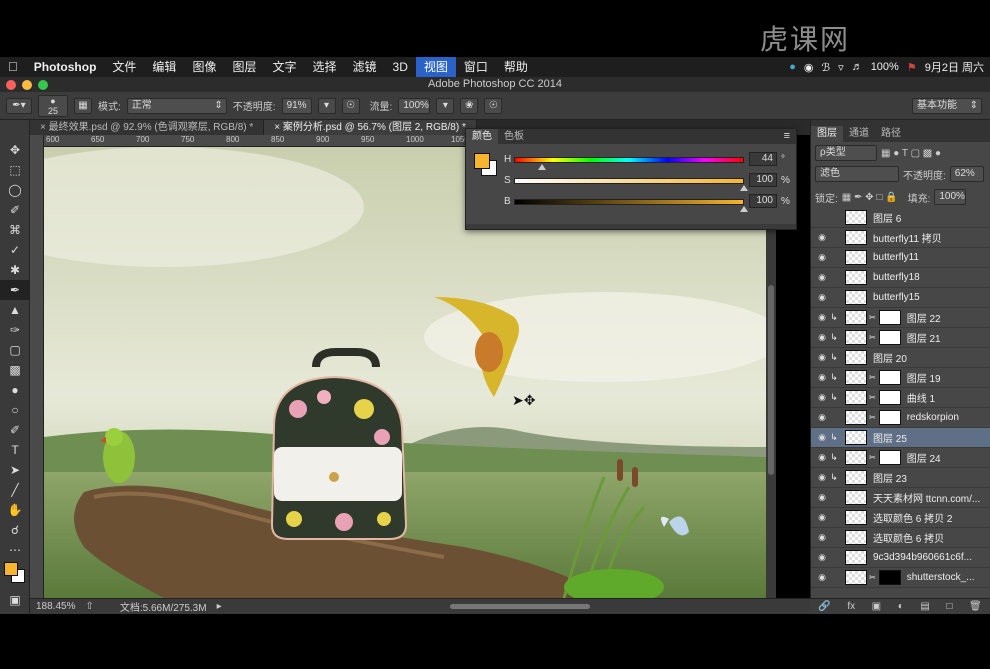 The height and width of the screenshot is (669, 990). What do you see at coordinates (924, 606) in the screenshot?
I see `new-group-icon: ▤` at bounding box center [924, 606].